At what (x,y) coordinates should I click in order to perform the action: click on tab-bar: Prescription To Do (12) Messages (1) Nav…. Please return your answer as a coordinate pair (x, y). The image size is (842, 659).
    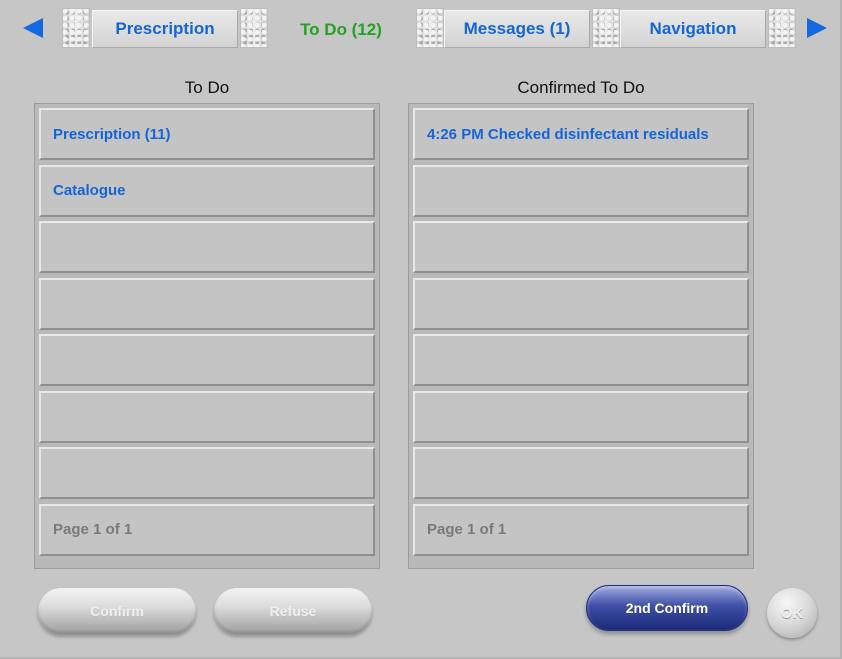
    Looking at the image, I should click on (421, 29).